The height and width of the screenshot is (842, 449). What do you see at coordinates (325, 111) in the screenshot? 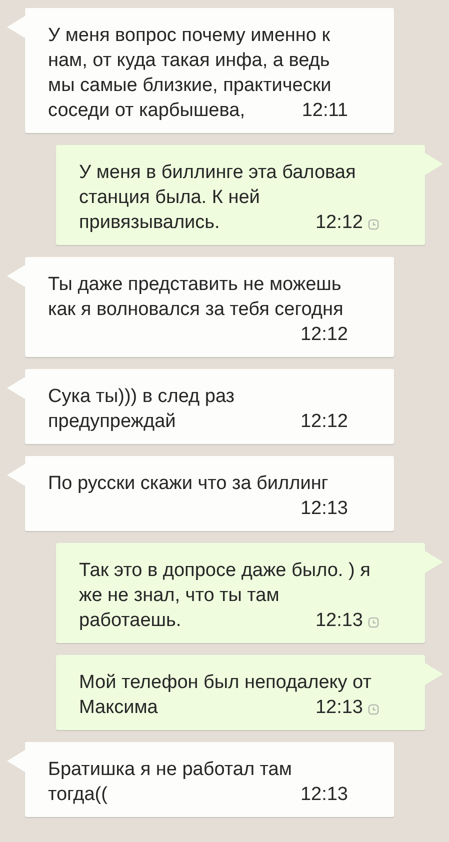
I see `message-time: 12:11` at bounding box center [325, 111].